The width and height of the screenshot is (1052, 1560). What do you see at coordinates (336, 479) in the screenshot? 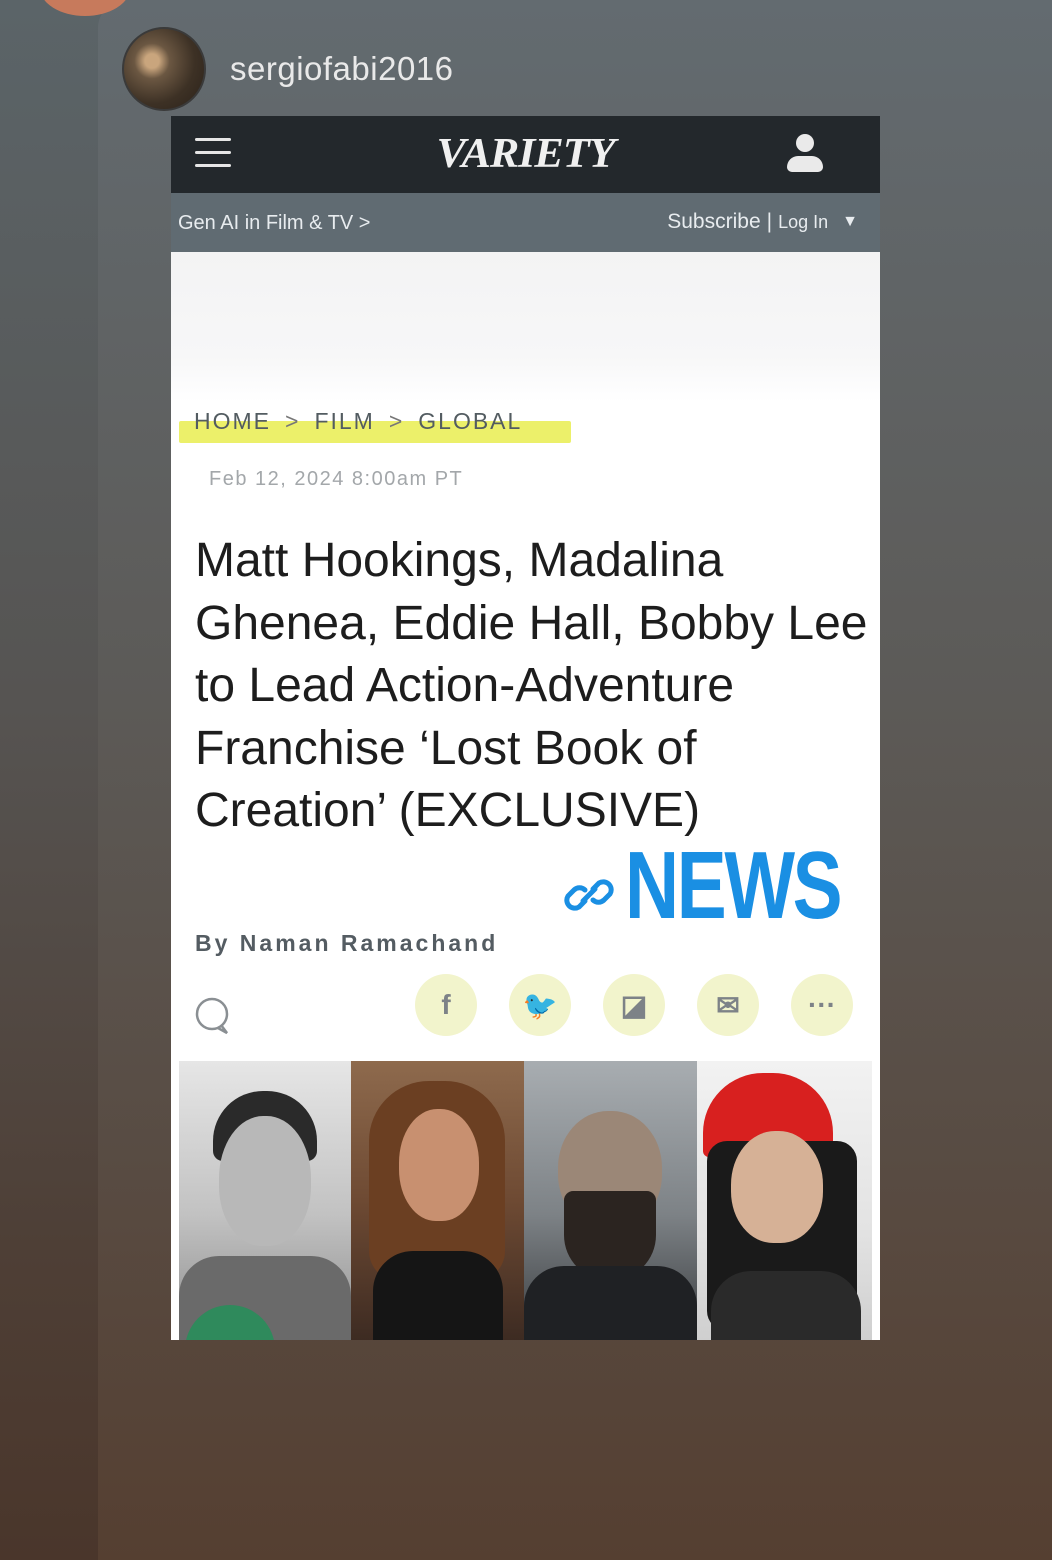
I see `publish-date: Feb 12, 2024 8:00am PT` at bounding box center [336, 479].